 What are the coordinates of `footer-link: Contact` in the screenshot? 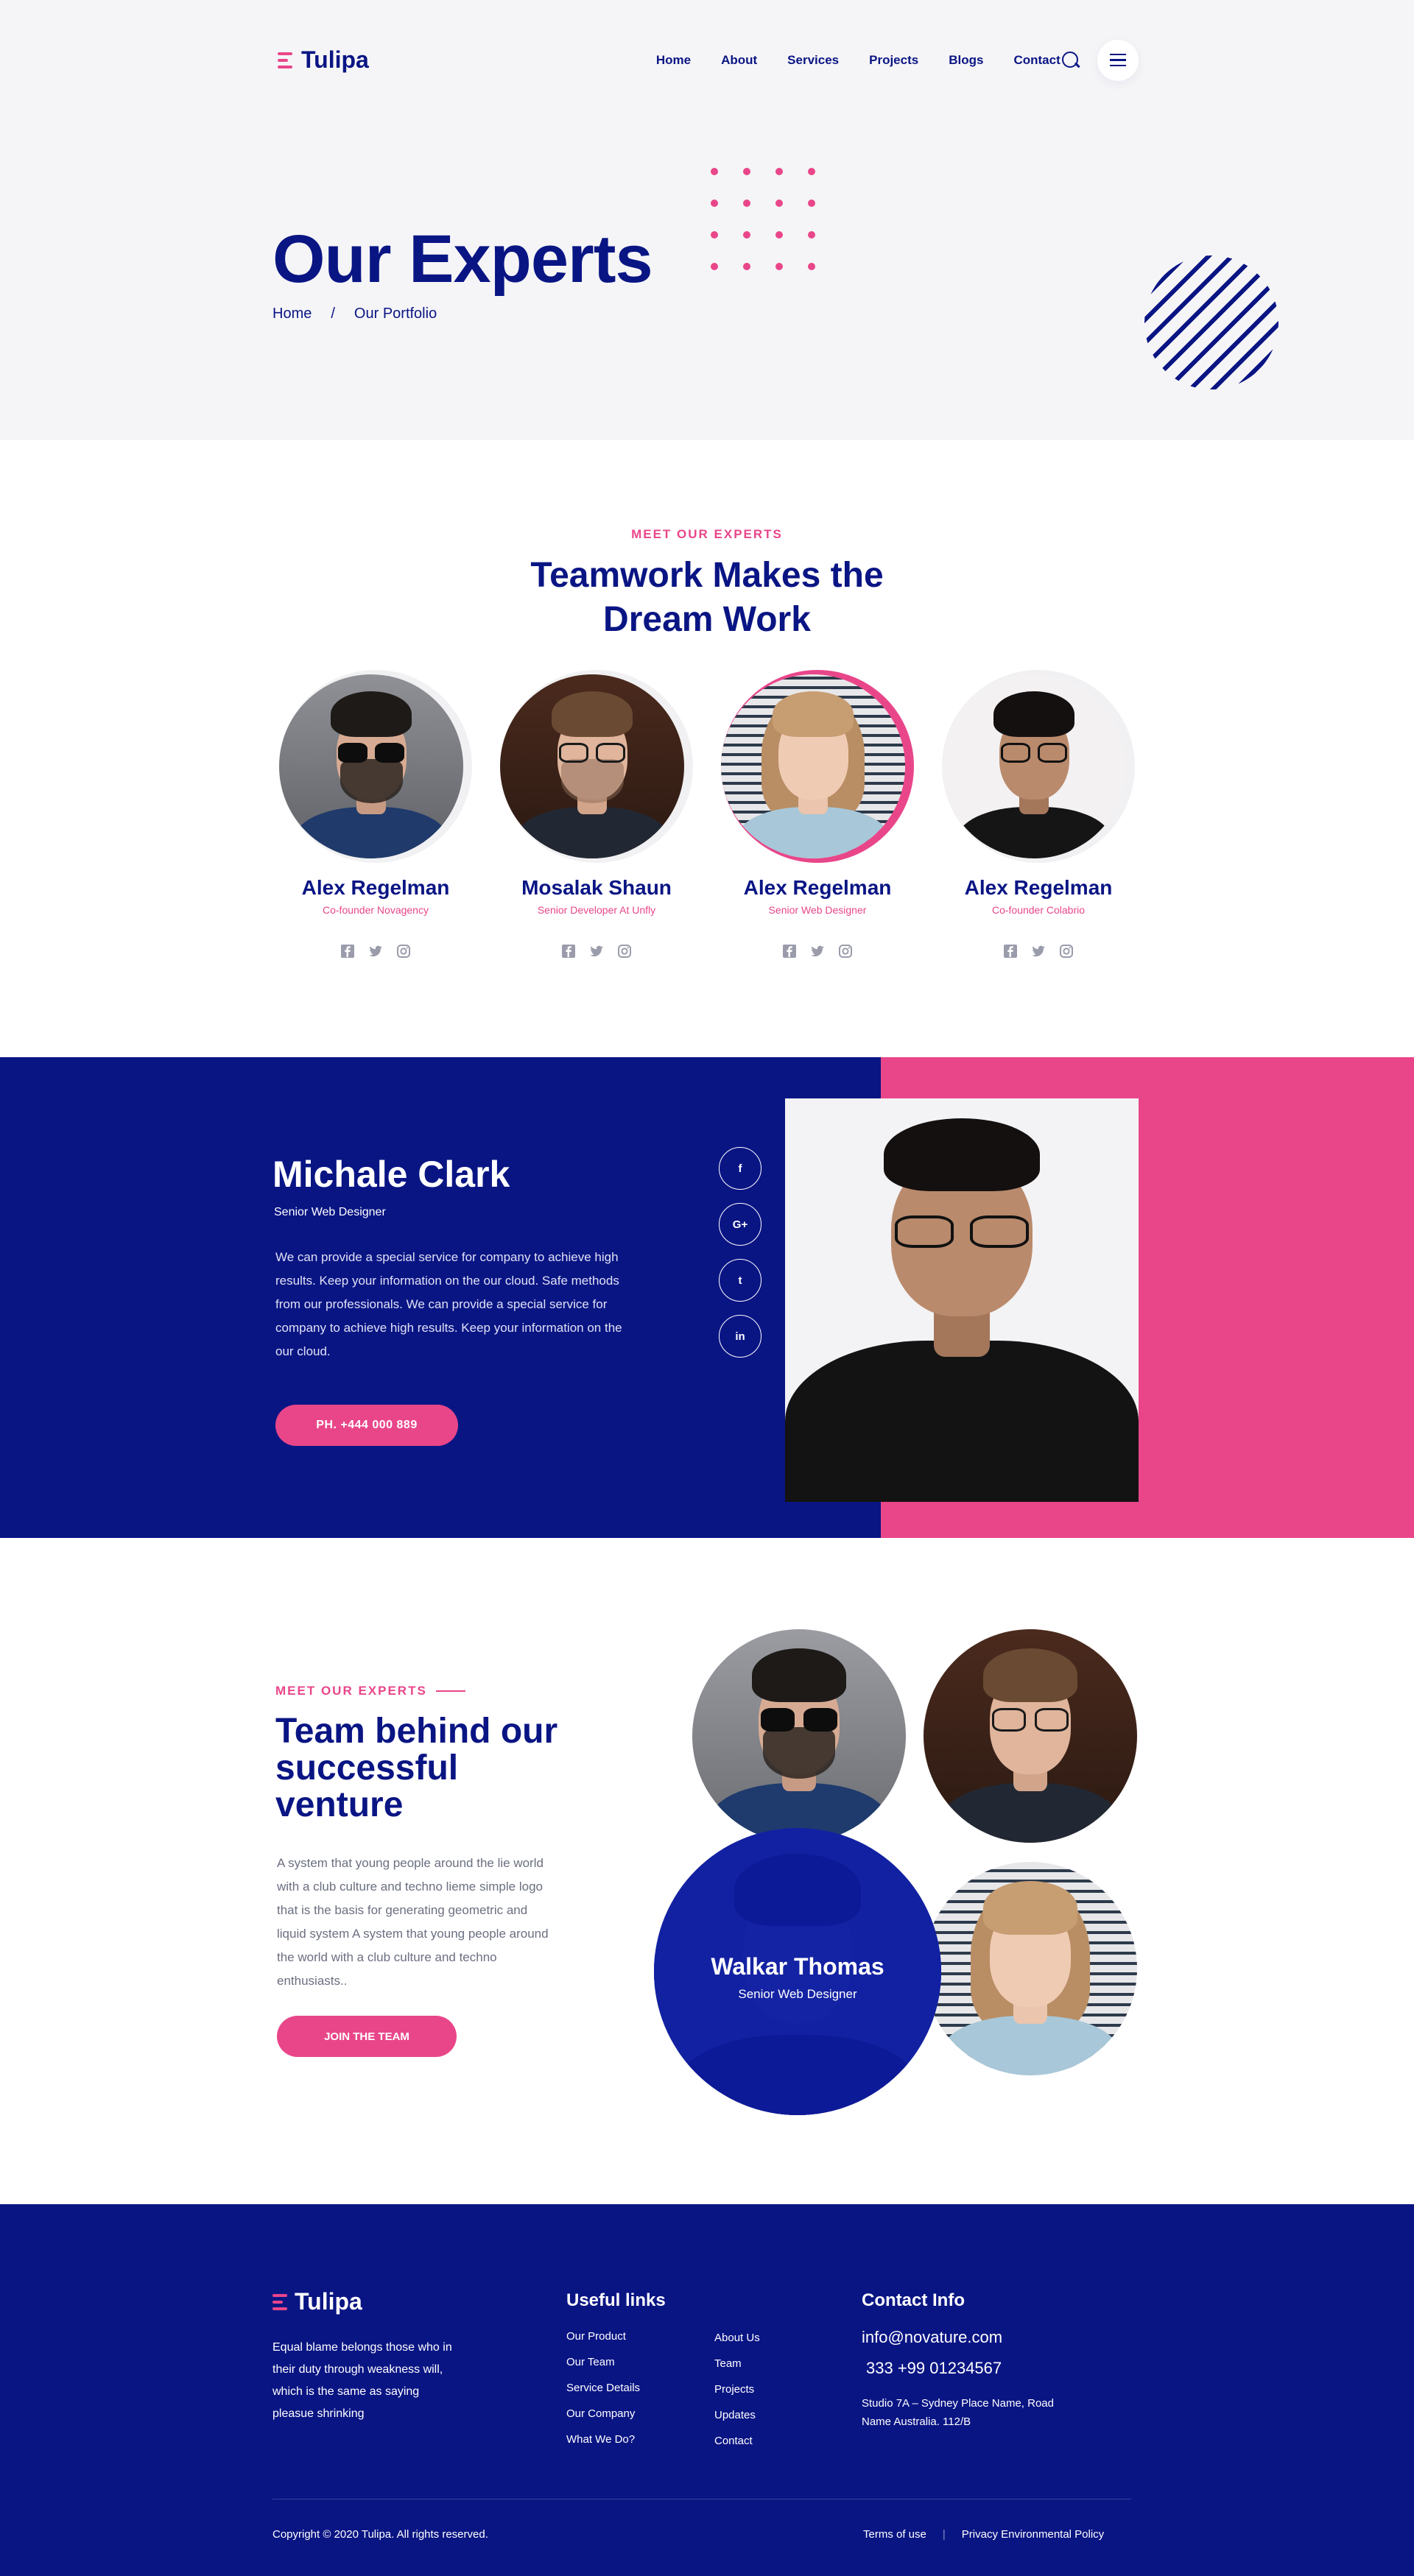 It's located at (737, 2441).